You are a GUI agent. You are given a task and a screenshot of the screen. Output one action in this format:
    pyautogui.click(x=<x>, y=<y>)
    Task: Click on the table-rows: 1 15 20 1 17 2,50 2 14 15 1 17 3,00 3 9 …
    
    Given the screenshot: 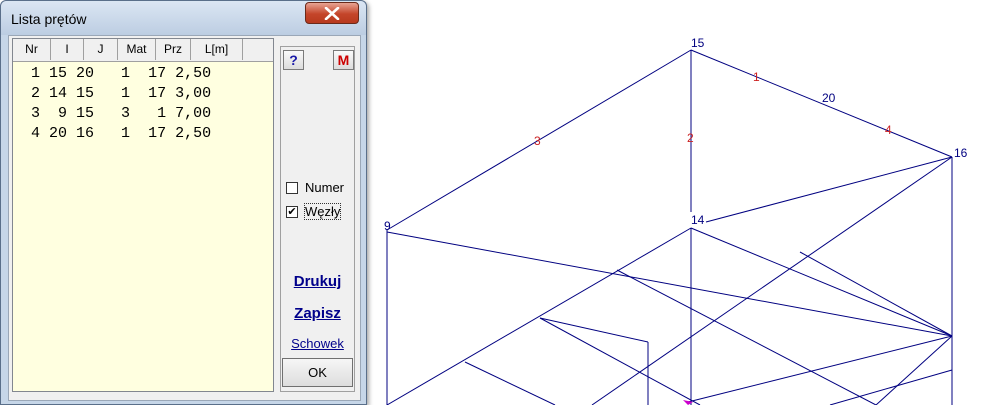 What is the action you would take?
    pyautogui.click(x=112, y=104)
    